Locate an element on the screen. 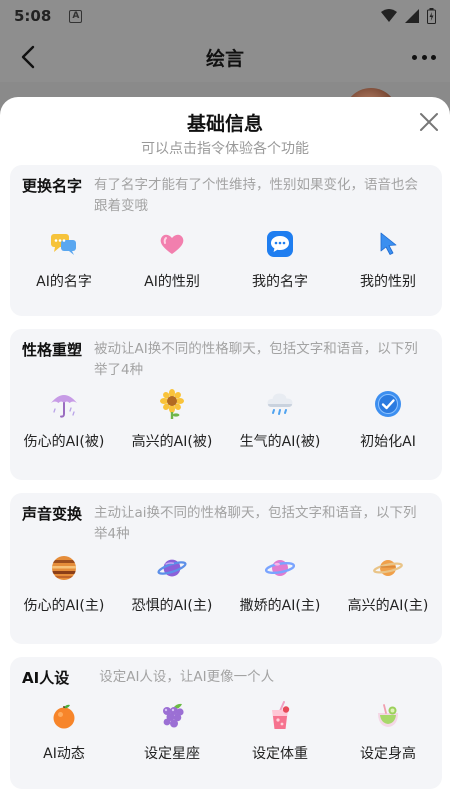 The width and height of the screenshot is (450, 800). planet-jupiter-icon is located at coordinates (64, 568).